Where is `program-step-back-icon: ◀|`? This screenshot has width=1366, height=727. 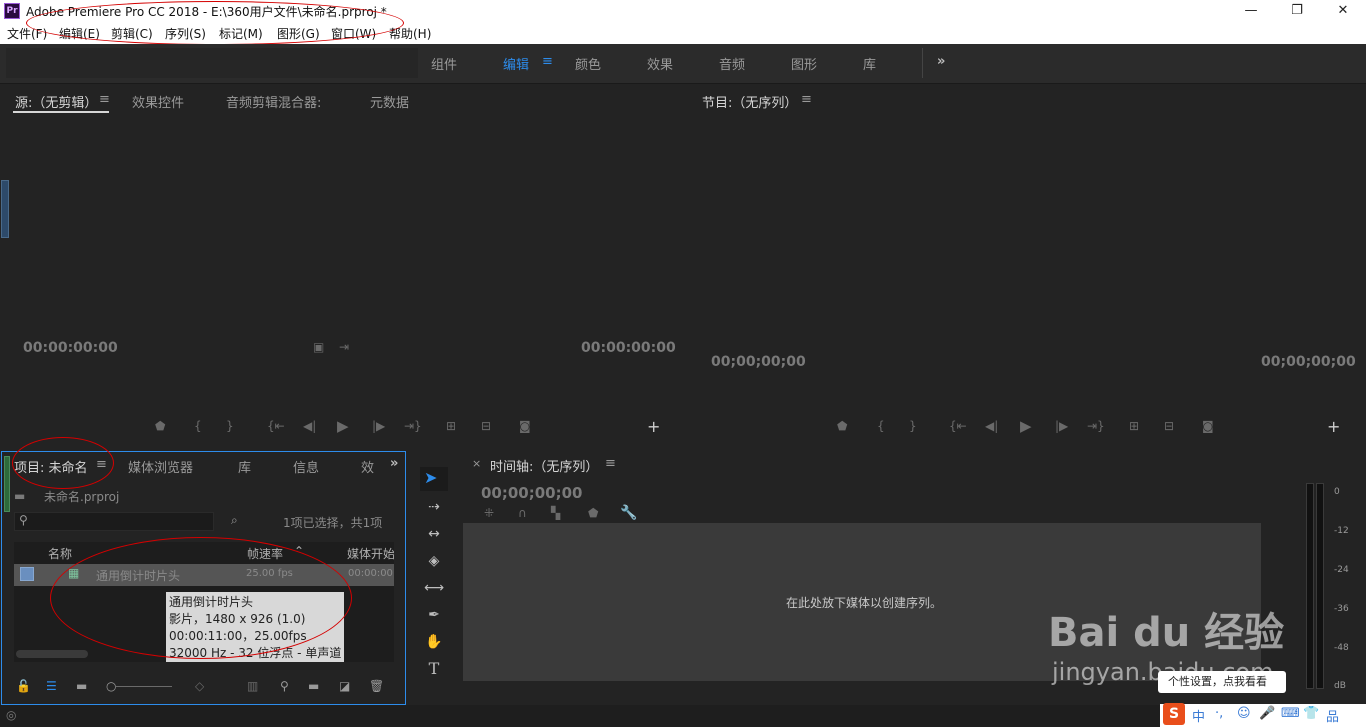
program-step-back-icon: ◀| is located at coordinates (991, 426).